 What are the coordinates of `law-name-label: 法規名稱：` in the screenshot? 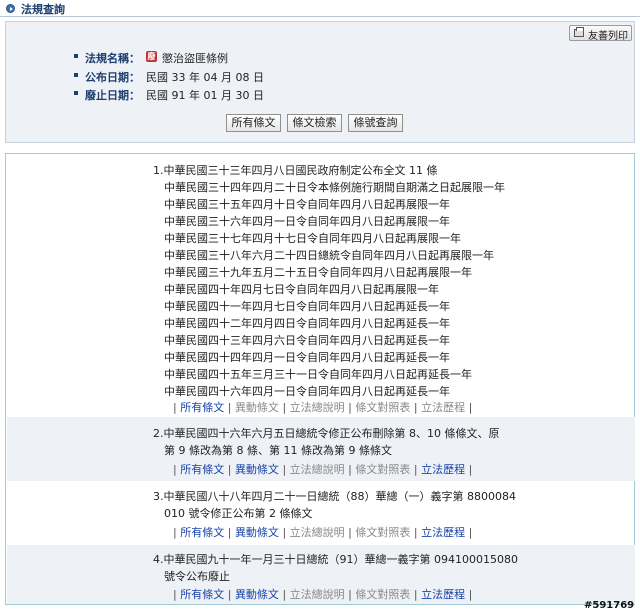 It's located at (112, 58).